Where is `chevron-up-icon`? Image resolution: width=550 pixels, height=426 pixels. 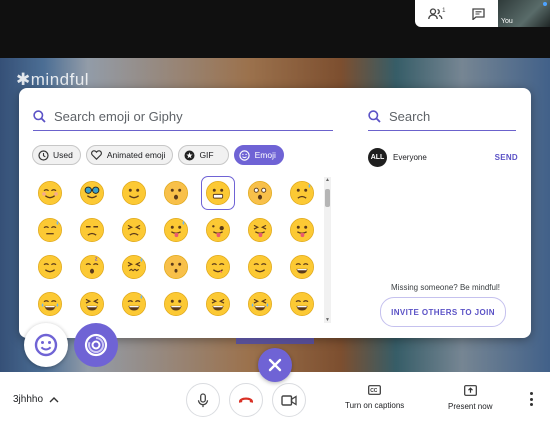
chevron-up-icon is located at coordinates (54, 399).